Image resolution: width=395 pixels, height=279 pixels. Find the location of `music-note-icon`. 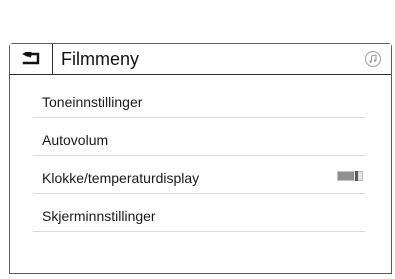

music-note-icon is located at coordinates (373, 58).